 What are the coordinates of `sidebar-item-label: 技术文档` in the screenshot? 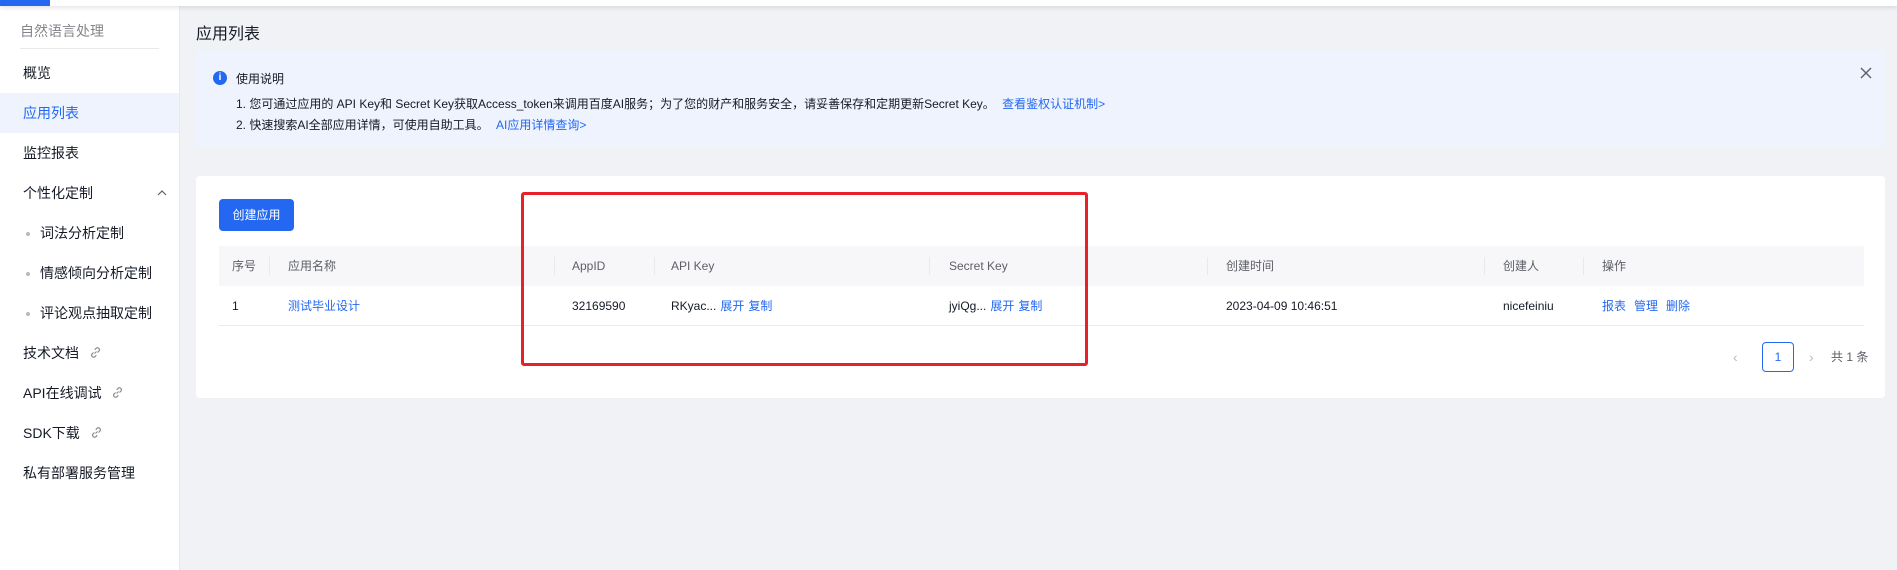 It's located at (51, 353).